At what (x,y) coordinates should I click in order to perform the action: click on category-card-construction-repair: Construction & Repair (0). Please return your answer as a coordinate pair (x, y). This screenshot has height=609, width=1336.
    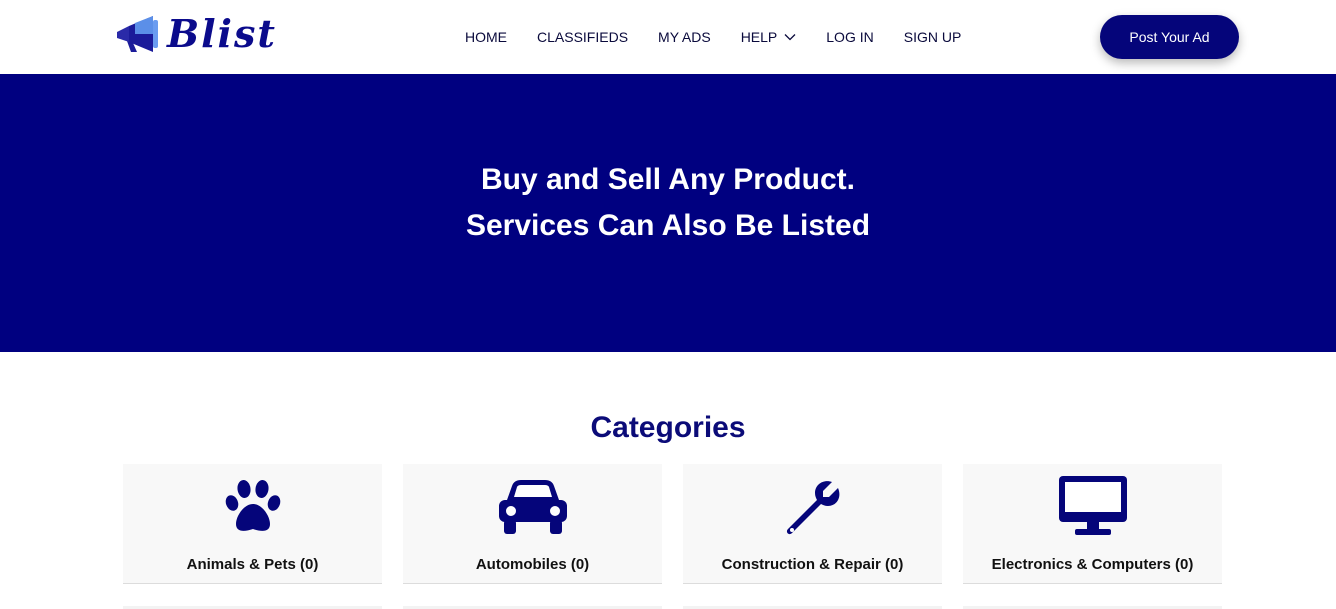
    Looking at the image, I should click on (812, 524).